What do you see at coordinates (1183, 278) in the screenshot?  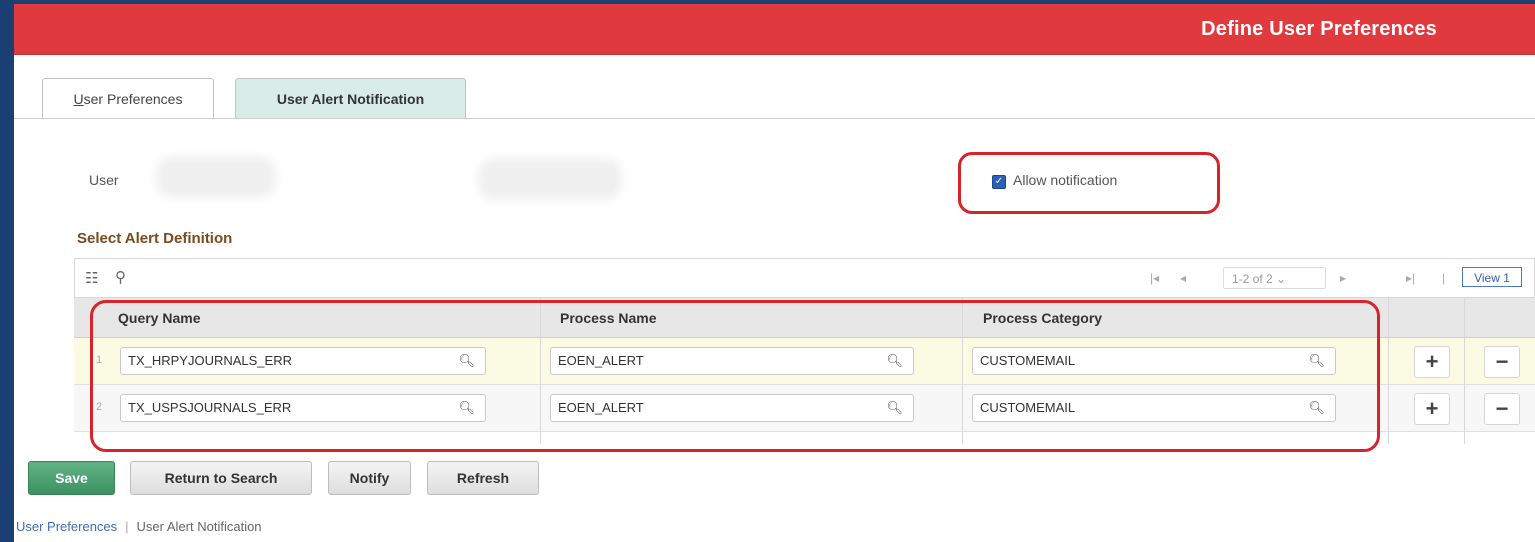 I see `prev-page-icon: ◂` at bounding box center [1183, 278].